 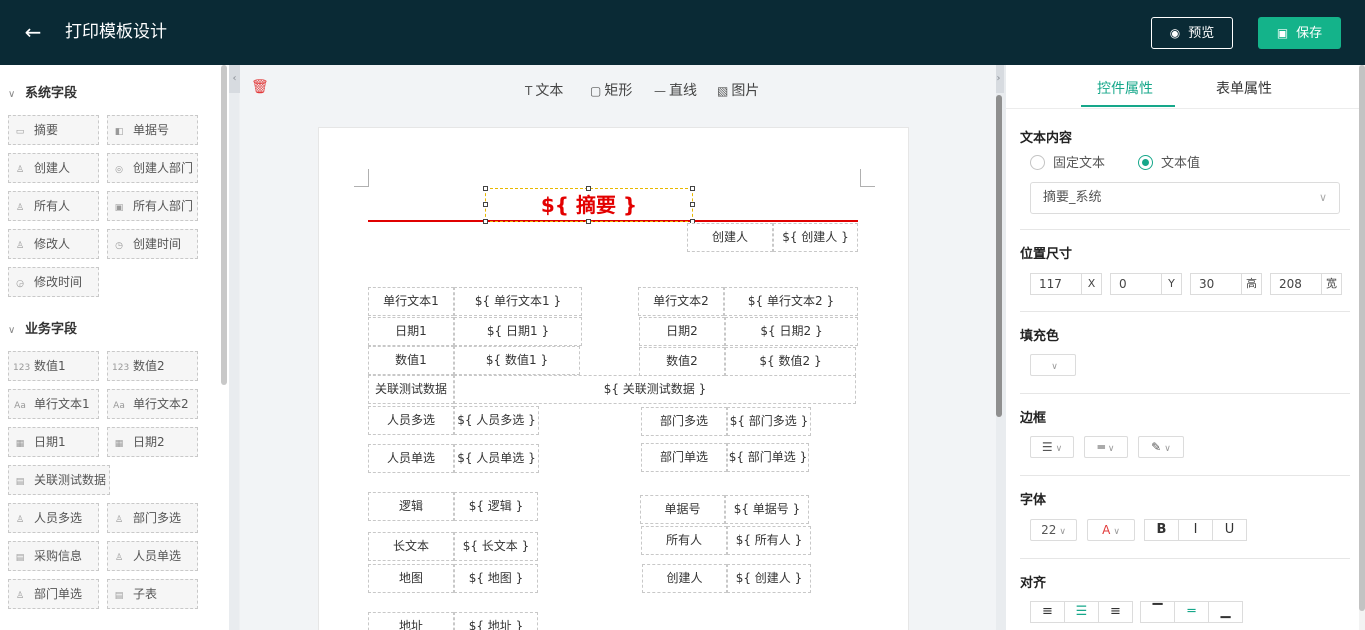 I want to click on tab-form-props: 表单属性, so click(x=1244, y=88).